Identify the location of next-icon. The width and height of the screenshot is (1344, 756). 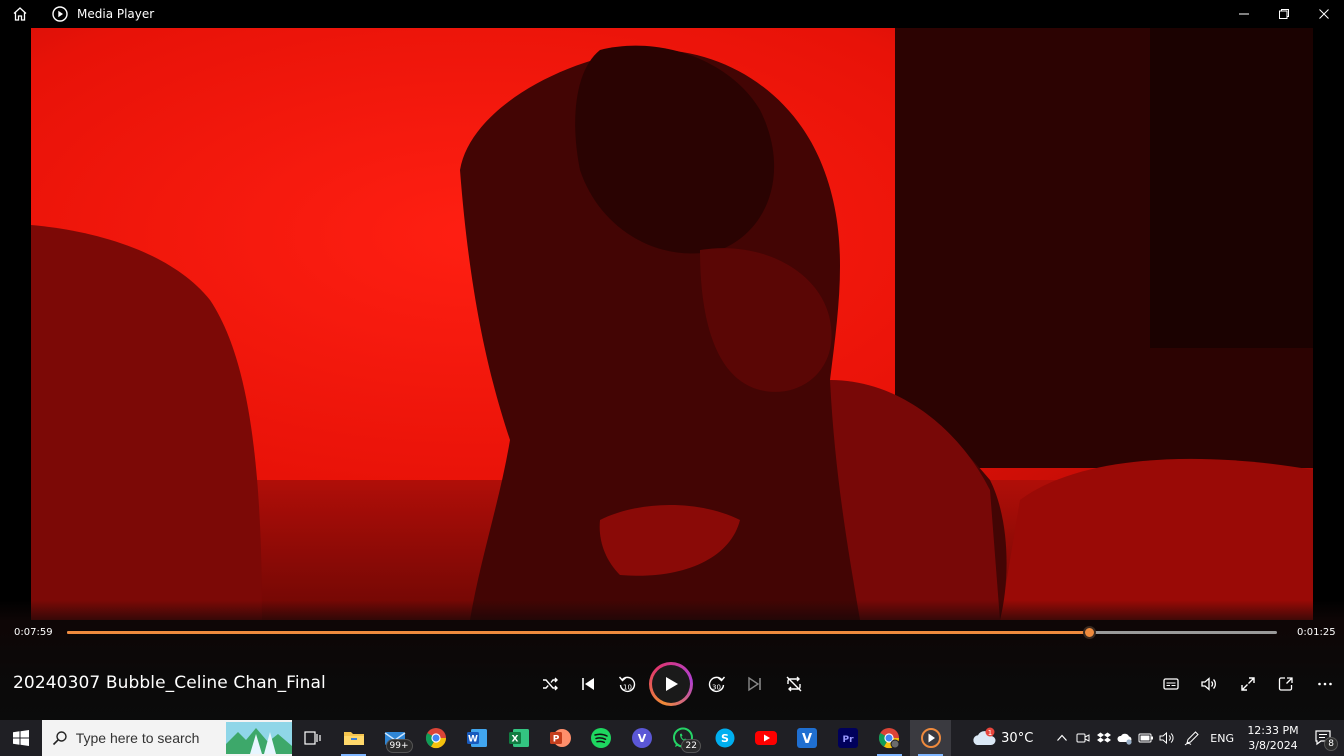
(754, 684).